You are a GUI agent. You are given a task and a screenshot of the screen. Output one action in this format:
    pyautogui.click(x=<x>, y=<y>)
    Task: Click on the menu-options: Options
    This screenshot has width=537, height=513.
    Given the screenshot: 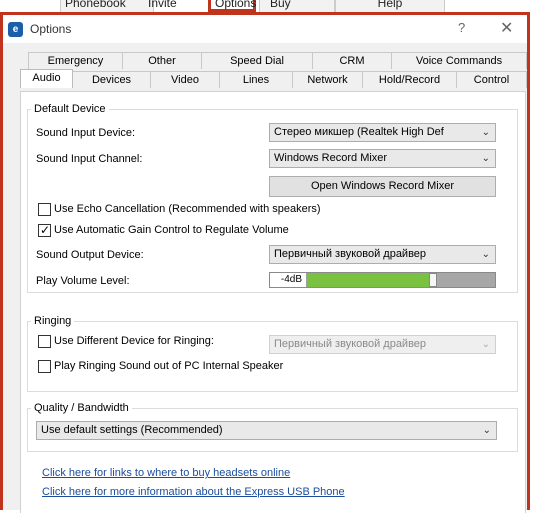 What is the action you would take?
    pyautogui.click(x=232, y=6)
    